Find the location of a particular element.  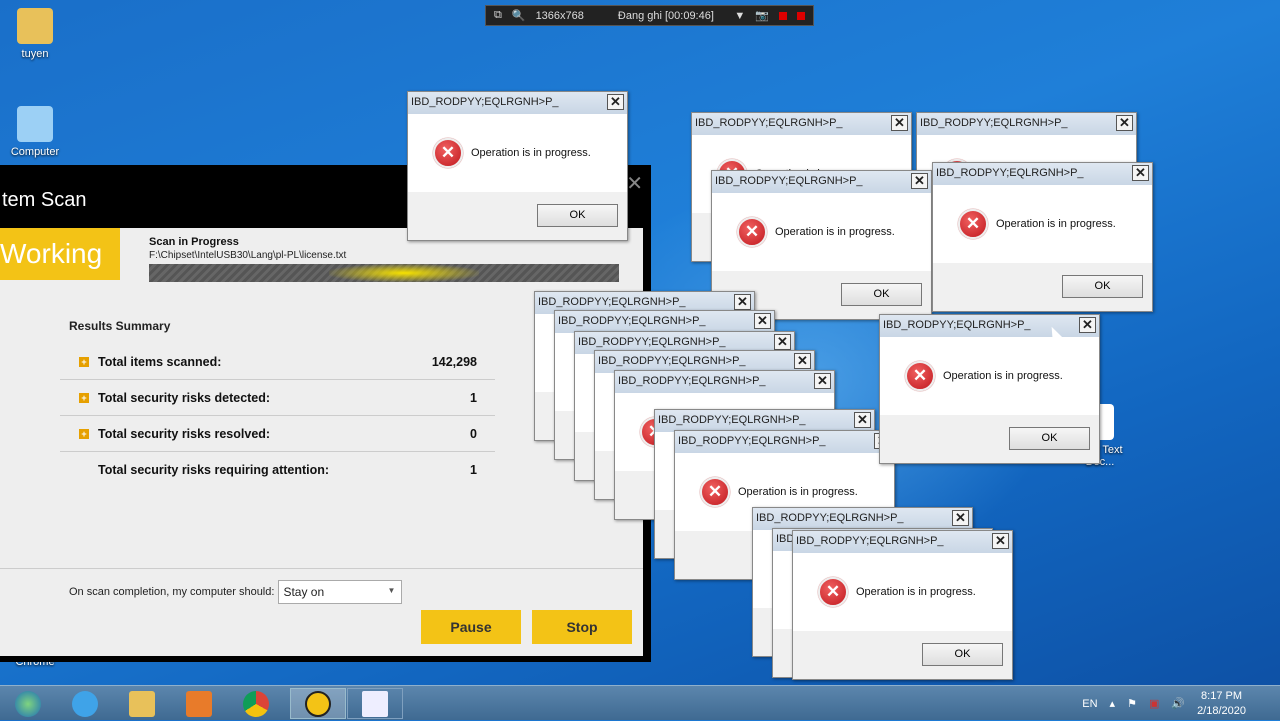

result-row: + Total security risks detected: 1 is located at coordinates (277, 398).